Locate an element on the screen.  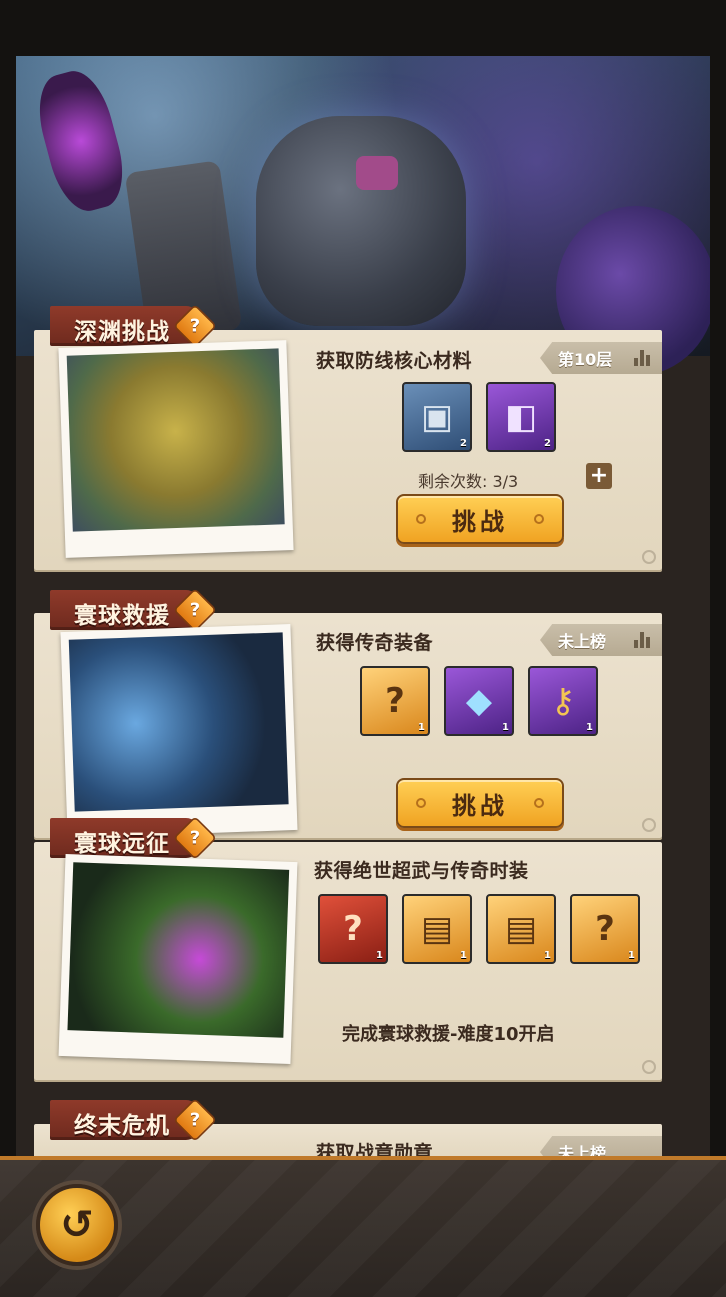
expedition-photo is located at coordinates (178, 959).